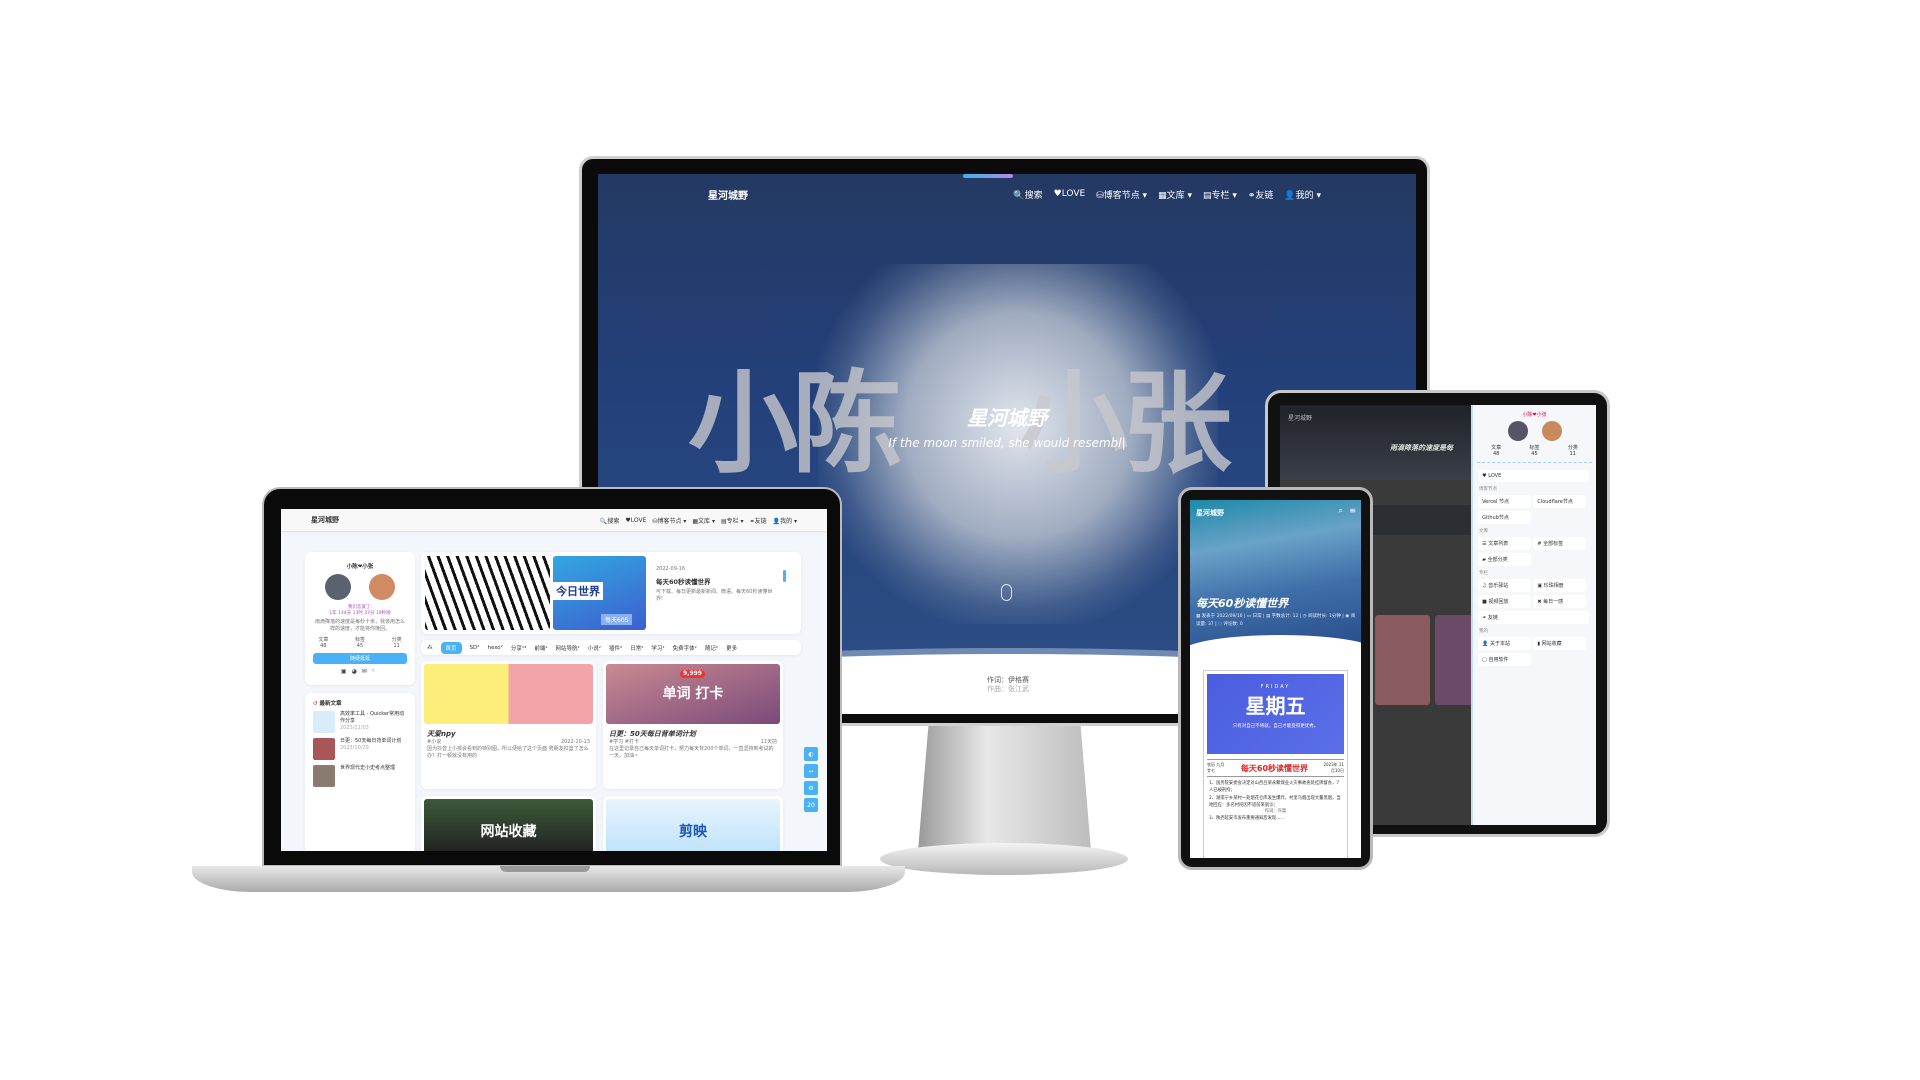  What do you see at coordinates (1483, 631) in the screenshot?
I see `drawer-section-title: 我的` at bounding box center [1483, 631].